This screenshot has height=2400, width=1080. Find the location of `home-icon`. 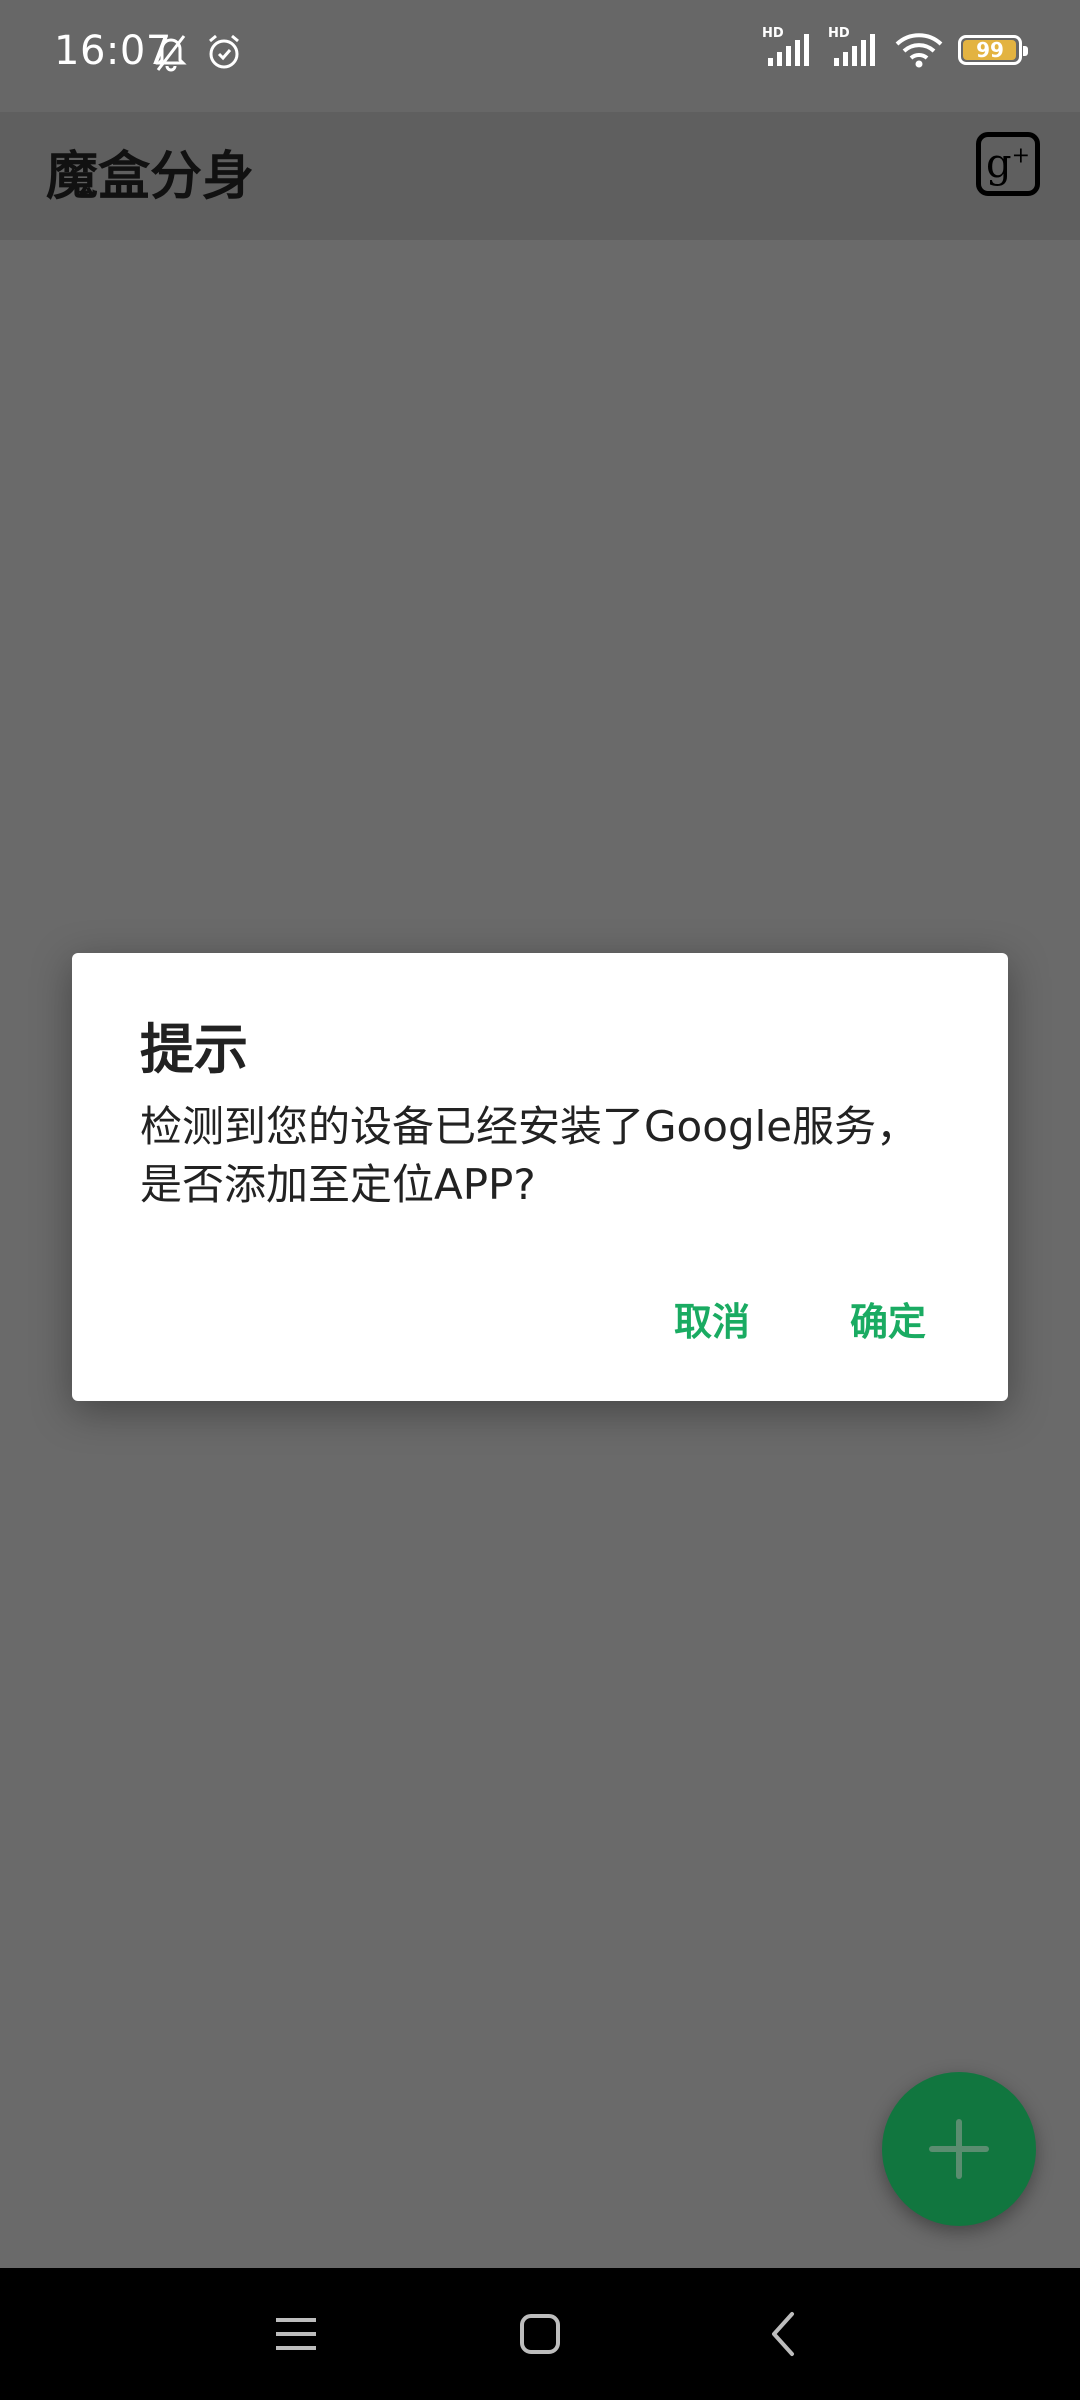

home-icon is located at coordinates (540, 2334).